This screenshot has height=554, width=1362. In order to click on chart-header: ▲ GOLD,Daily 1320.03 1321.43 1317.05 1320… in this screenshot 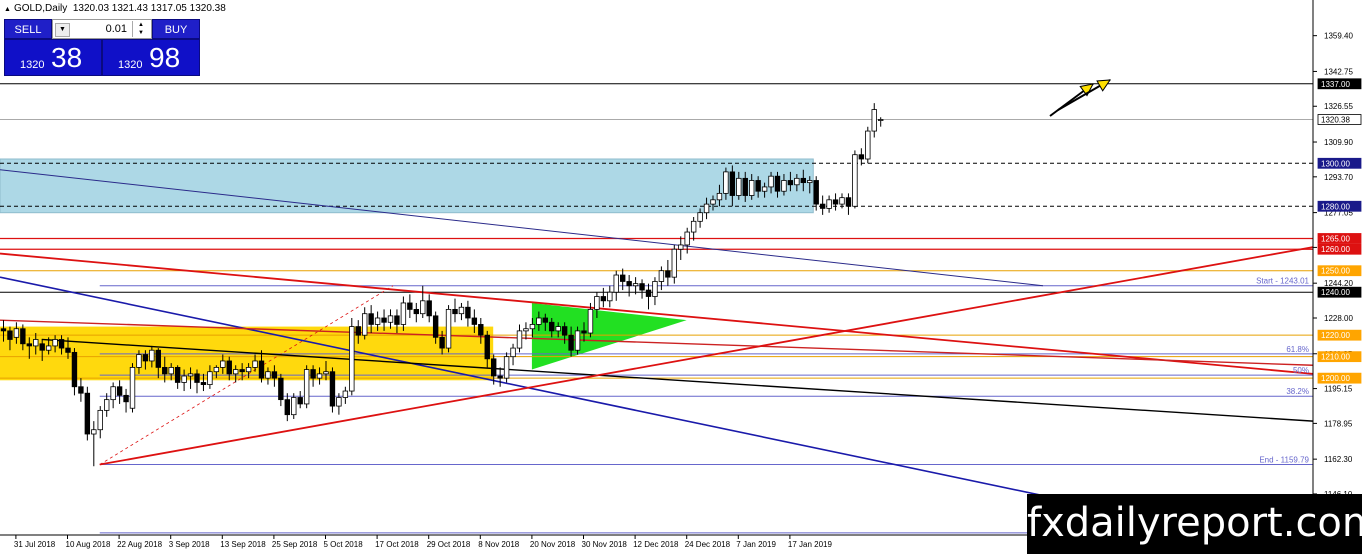, I will do `click(115, 8)`.